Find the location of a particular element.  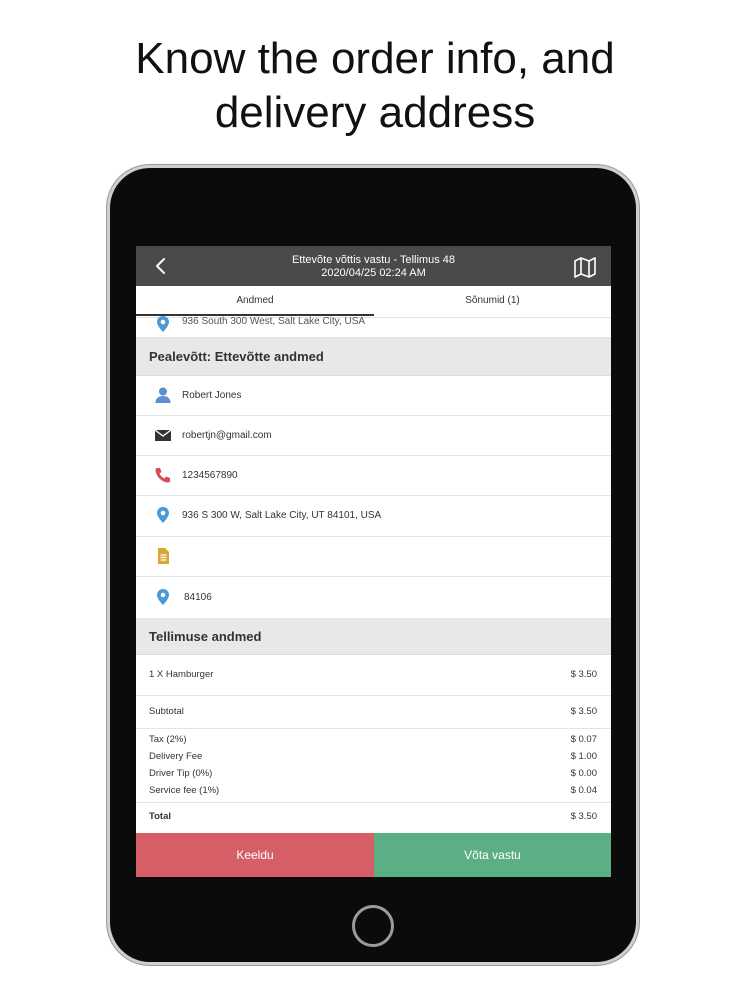

order-item-row: 1 X Hamburger $ 3.50 is located at coordinates (373, 675).